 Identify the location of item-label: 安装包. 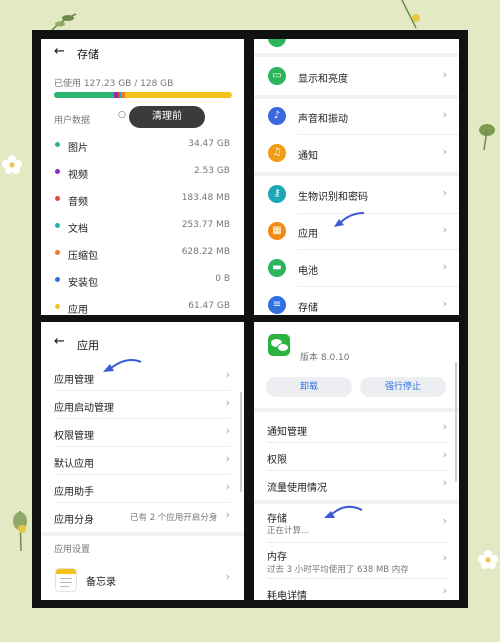
(83, 283).